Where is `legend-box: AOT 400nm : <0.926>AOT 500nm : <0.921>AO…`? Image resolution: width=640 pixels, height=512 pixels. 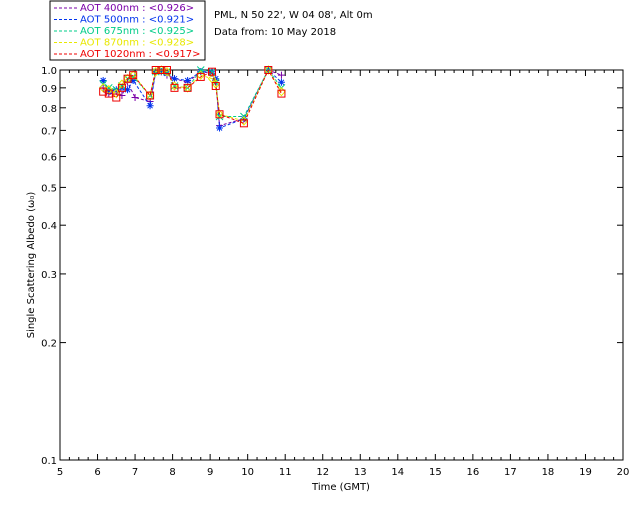
legend-box: AOT 400nm : <0.926>AOT 500nm : <0.921>AO… is located at coordinates (127, 30).